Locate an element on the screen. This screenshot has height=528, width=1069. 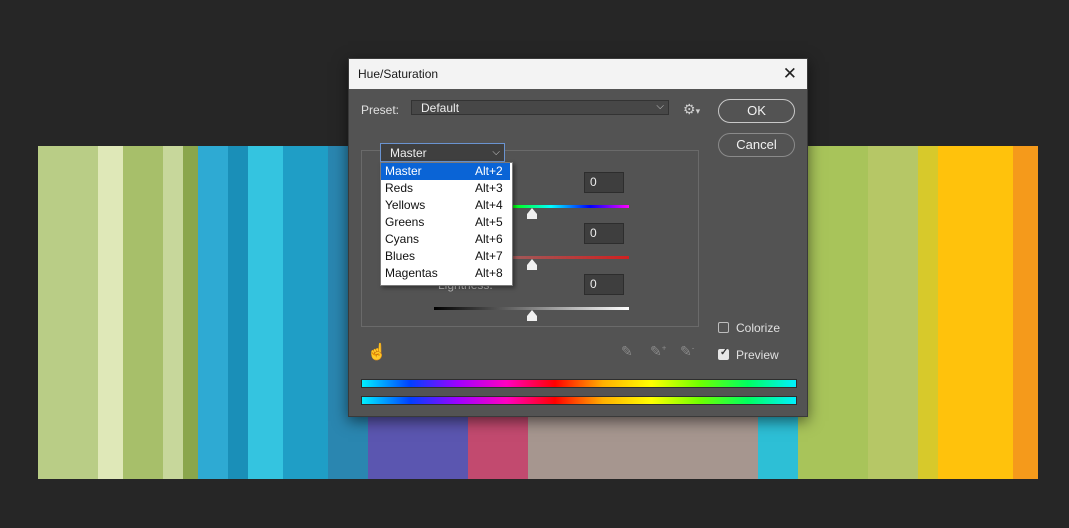
channel-menu-item-name: Master is located at coordinates (403, 171).